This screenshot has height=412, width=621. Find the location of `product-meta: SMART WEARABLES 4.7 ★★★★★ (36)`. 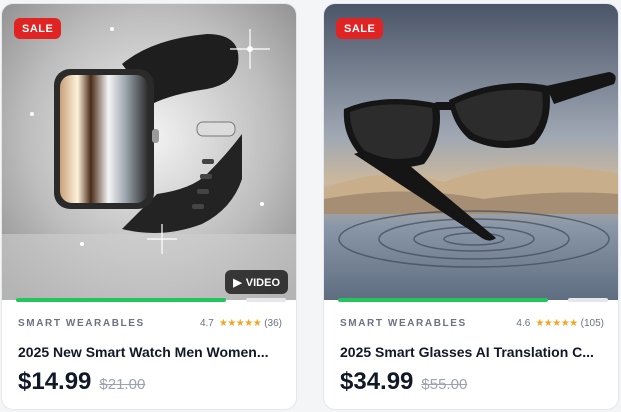

product-meta: SMART WEARABLES 4.7 ★★★★★ (36) is located at coordinates (150, 323).